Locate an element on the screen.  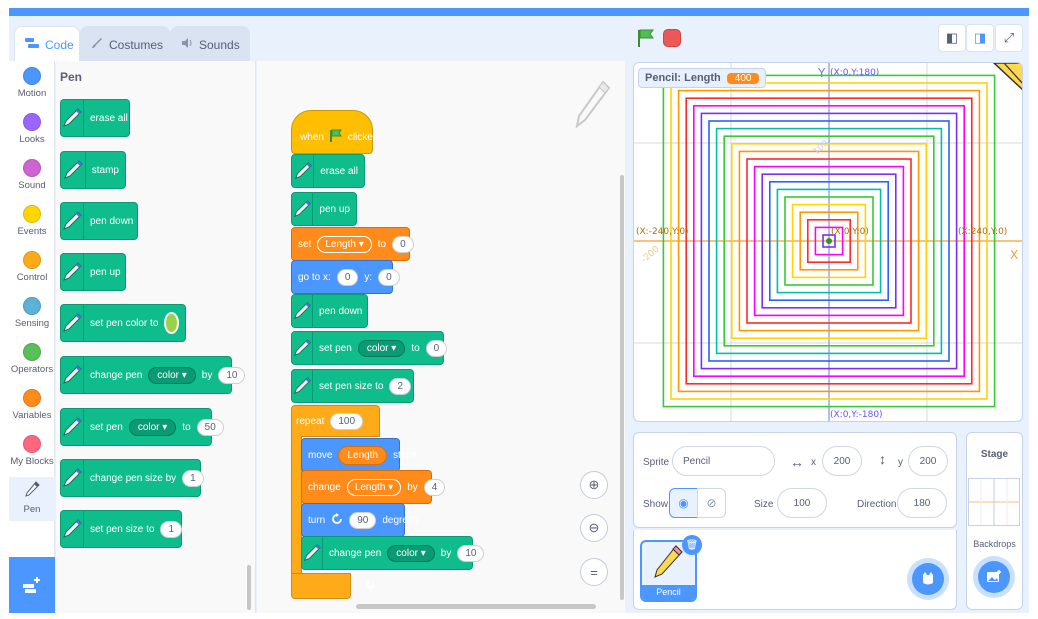
x-input: 200 is located at coordinates (842, 461).